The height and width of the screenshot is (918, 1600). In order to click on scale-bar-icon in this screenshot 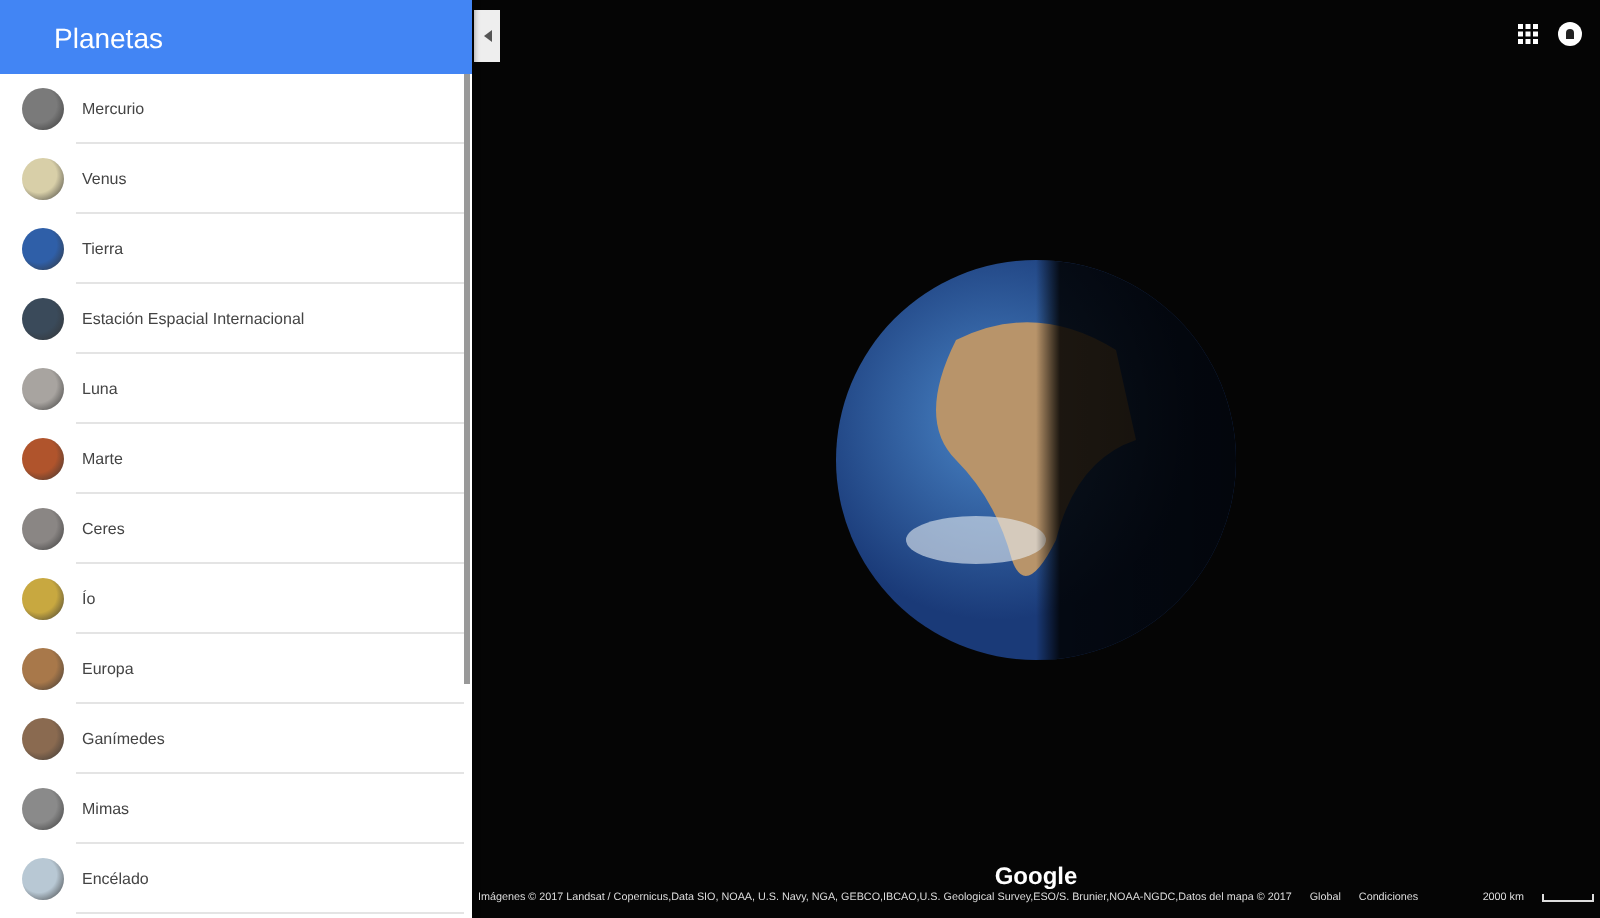, I will do `click(1568, 898)`.